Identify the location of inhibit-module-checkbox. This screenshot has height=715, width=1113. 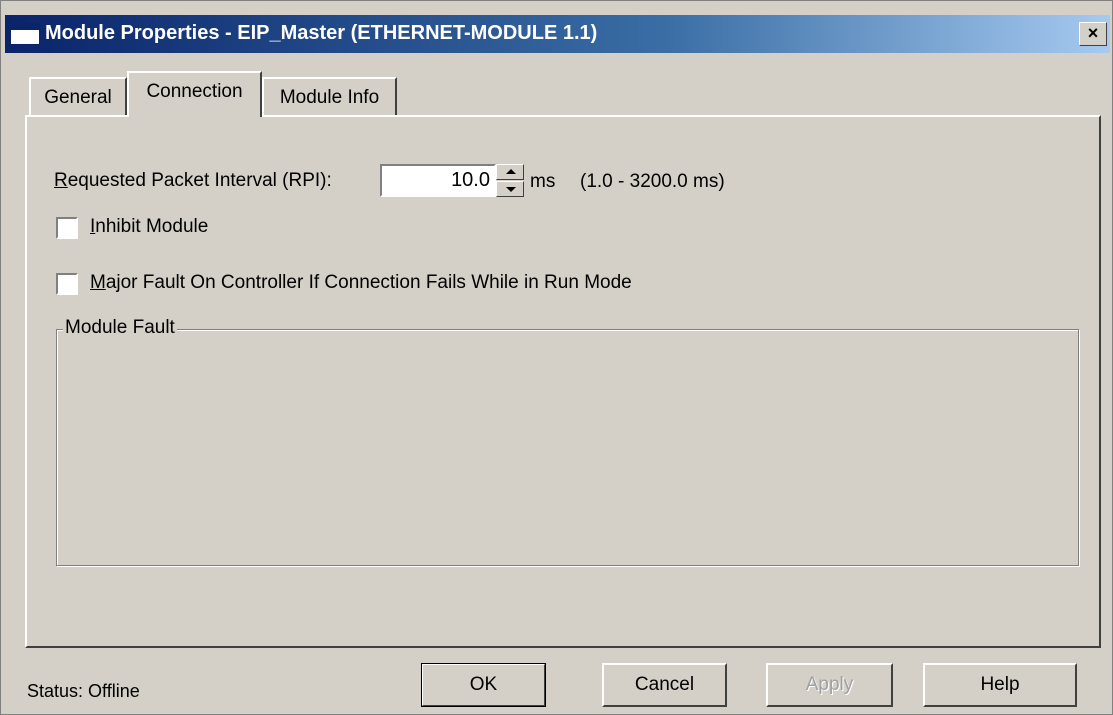
(67, 228).